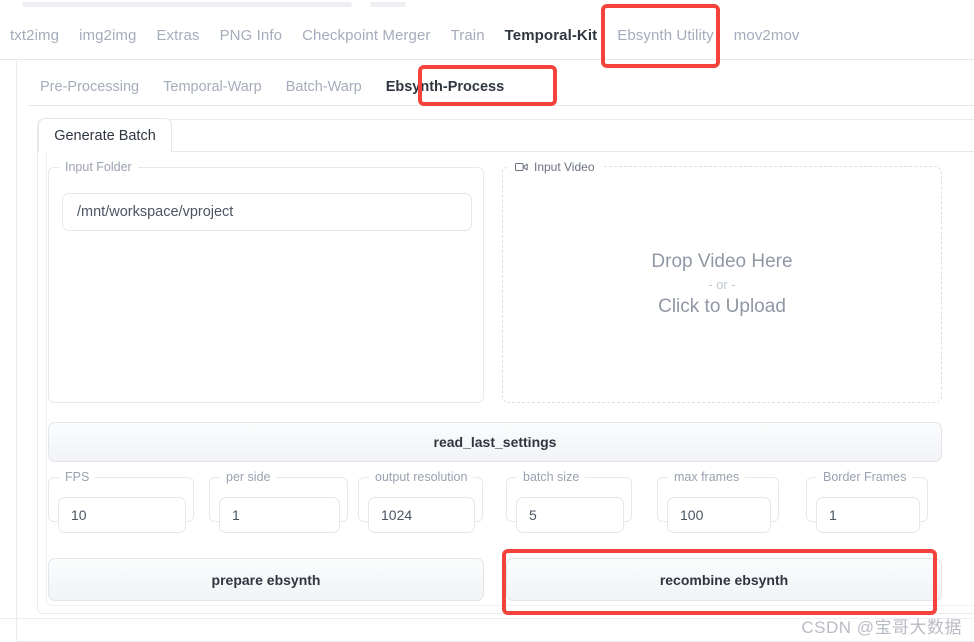 This screenshot has width=974, height=642. What do you see at coordinates (34, 35) in the screenshot?
I see `main-tab-txt2img: txt2img` at bounding box center [34, 35].